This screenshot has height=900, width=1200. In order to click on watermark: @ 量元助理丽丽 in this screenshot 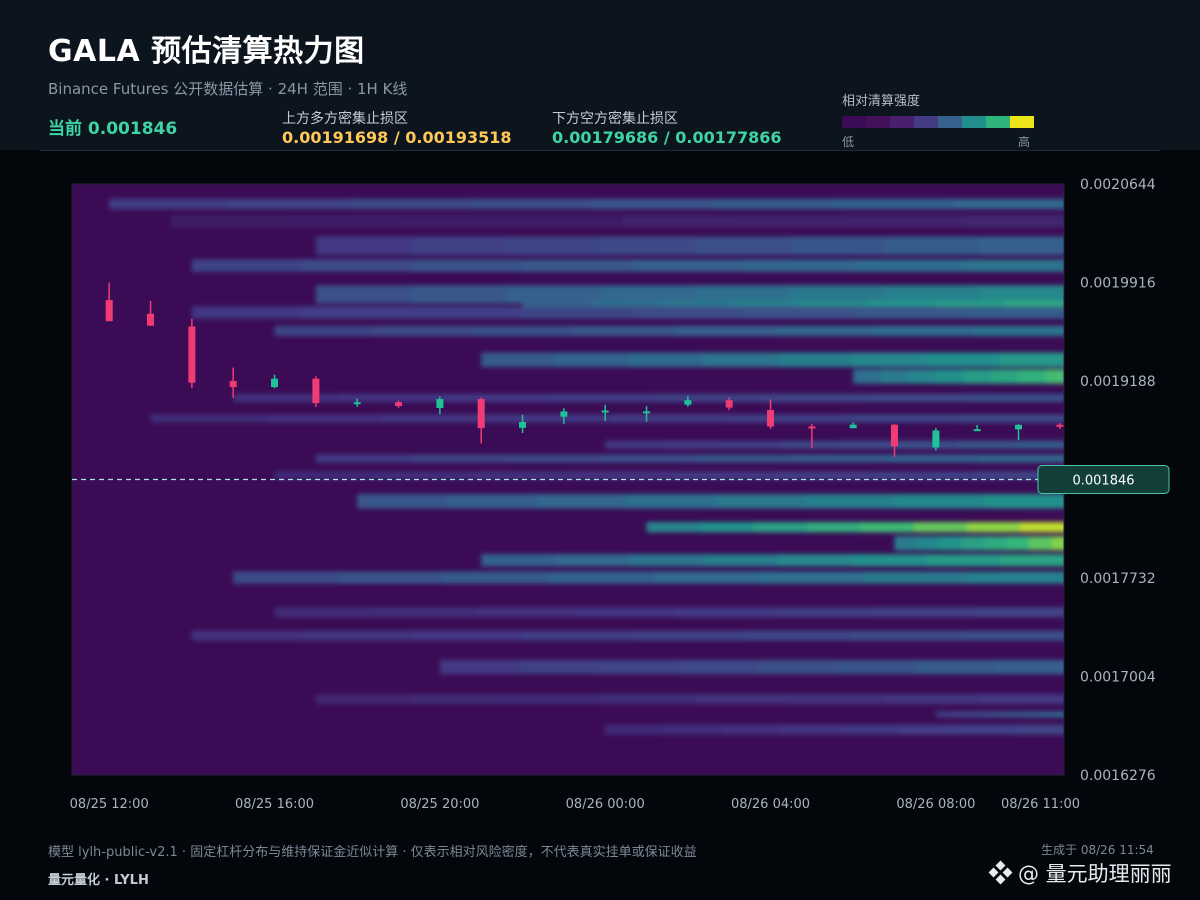, I will do `click(1080, 873)`.